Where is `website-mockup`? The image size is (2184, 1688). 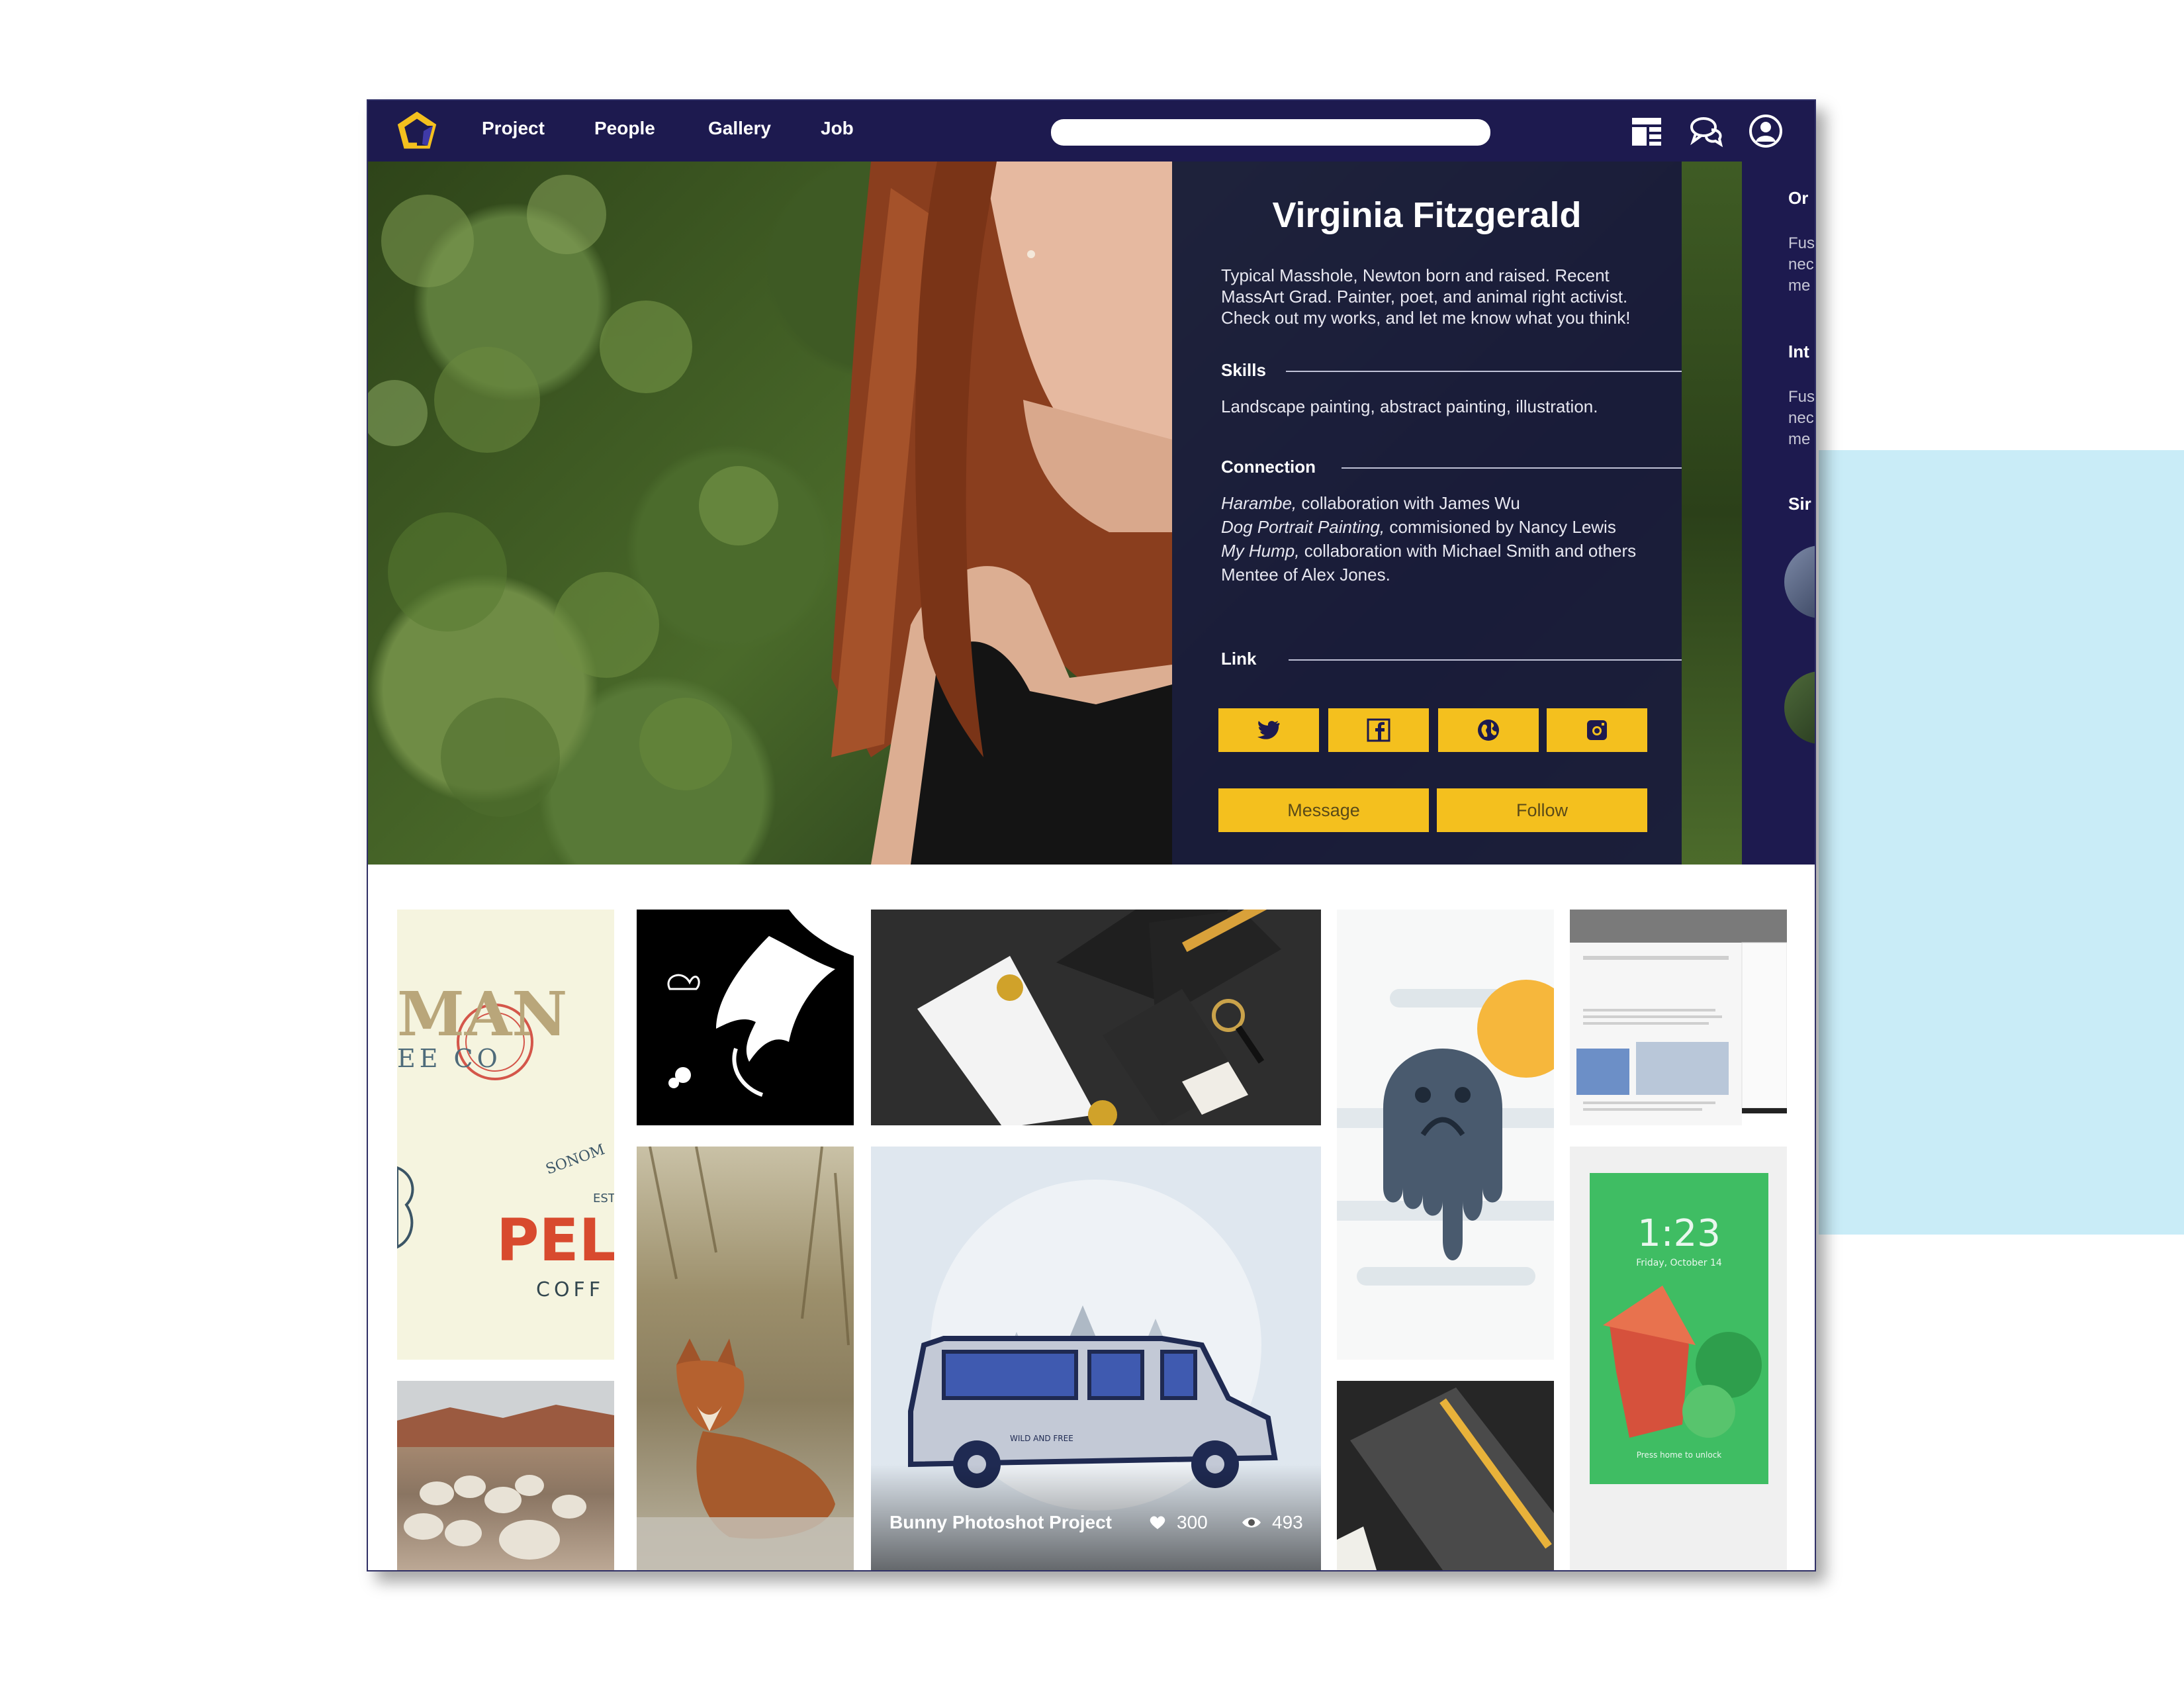 website-mockup is located at coordinates (1678, 1017).